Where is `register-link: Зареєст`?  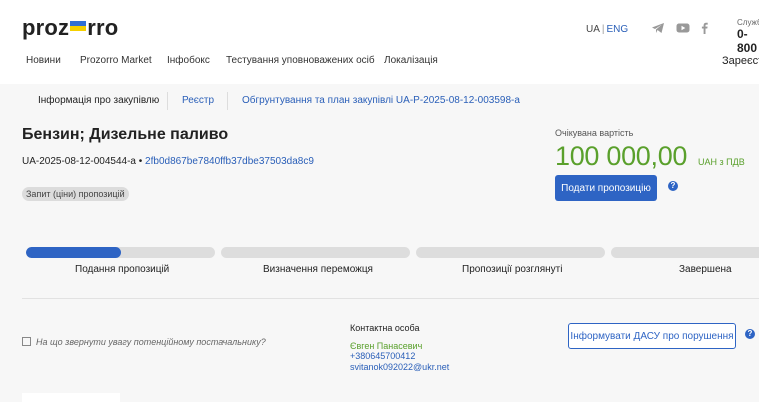 register-link: Зареєст is located at coordinates (740, 61).